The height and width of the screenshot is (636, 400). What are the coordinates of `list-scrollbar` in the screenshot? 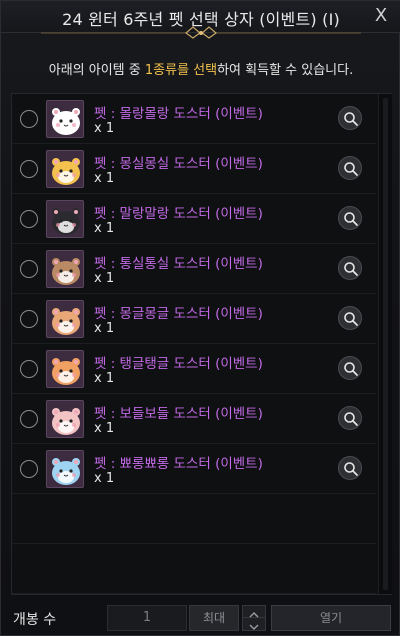 It's located at (385, 344).